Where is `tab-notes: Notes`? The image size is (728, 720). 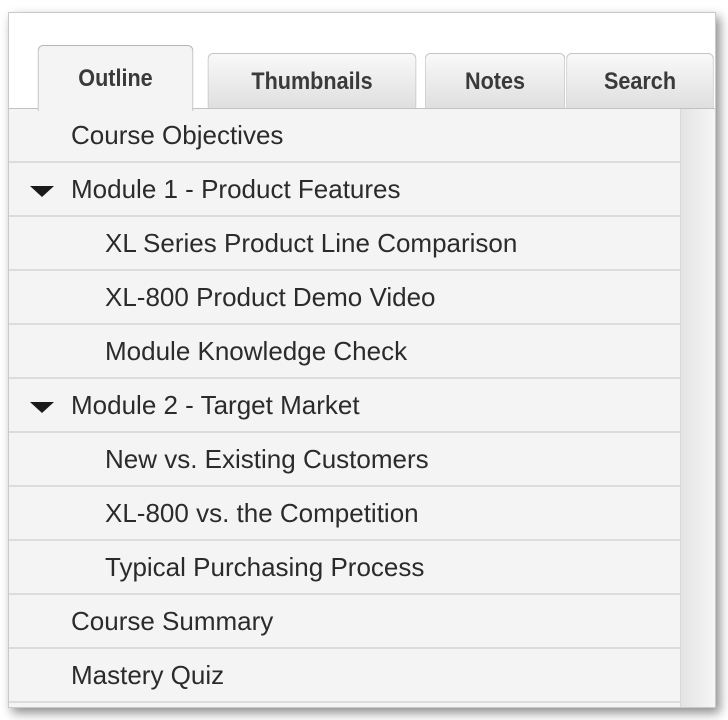
tab-notes: Notes is located at coordinates (495, 81).